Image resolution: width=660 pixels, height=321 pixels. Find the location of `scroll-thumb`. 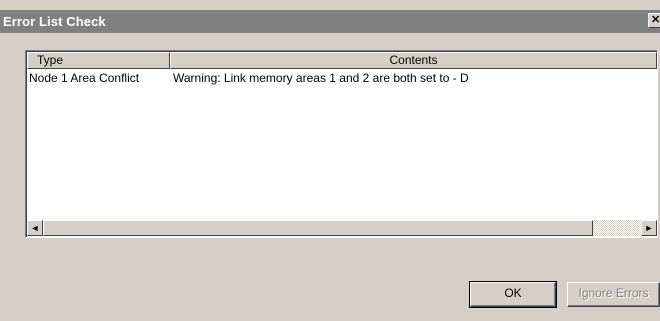

scroll-thumb is located at coordinates (318, 228).